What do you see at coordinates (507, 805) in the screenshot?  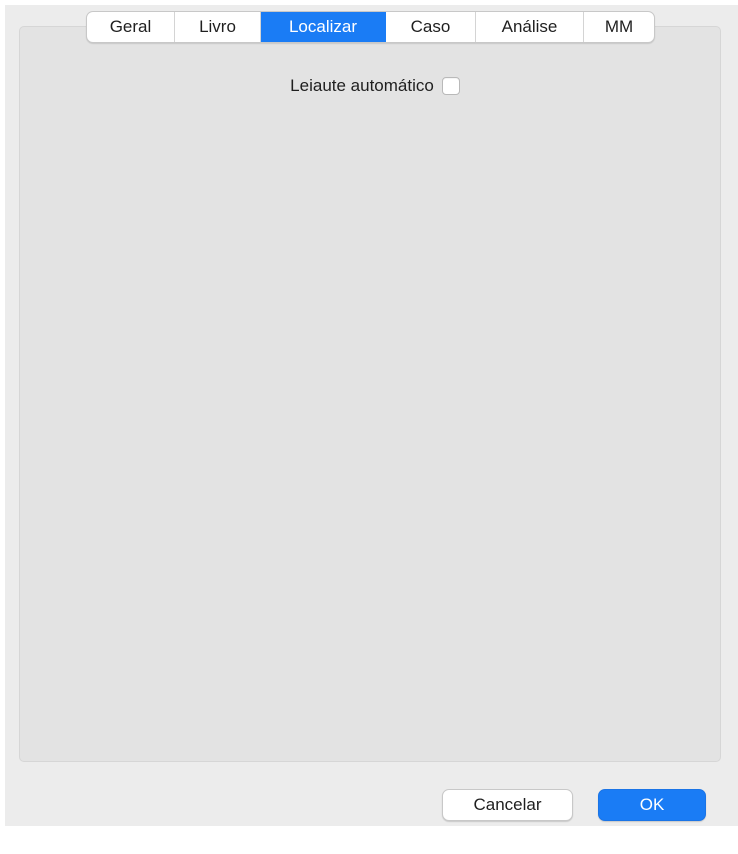 I see `cancel-button: Cancelar` at bounding box center [507, 805].